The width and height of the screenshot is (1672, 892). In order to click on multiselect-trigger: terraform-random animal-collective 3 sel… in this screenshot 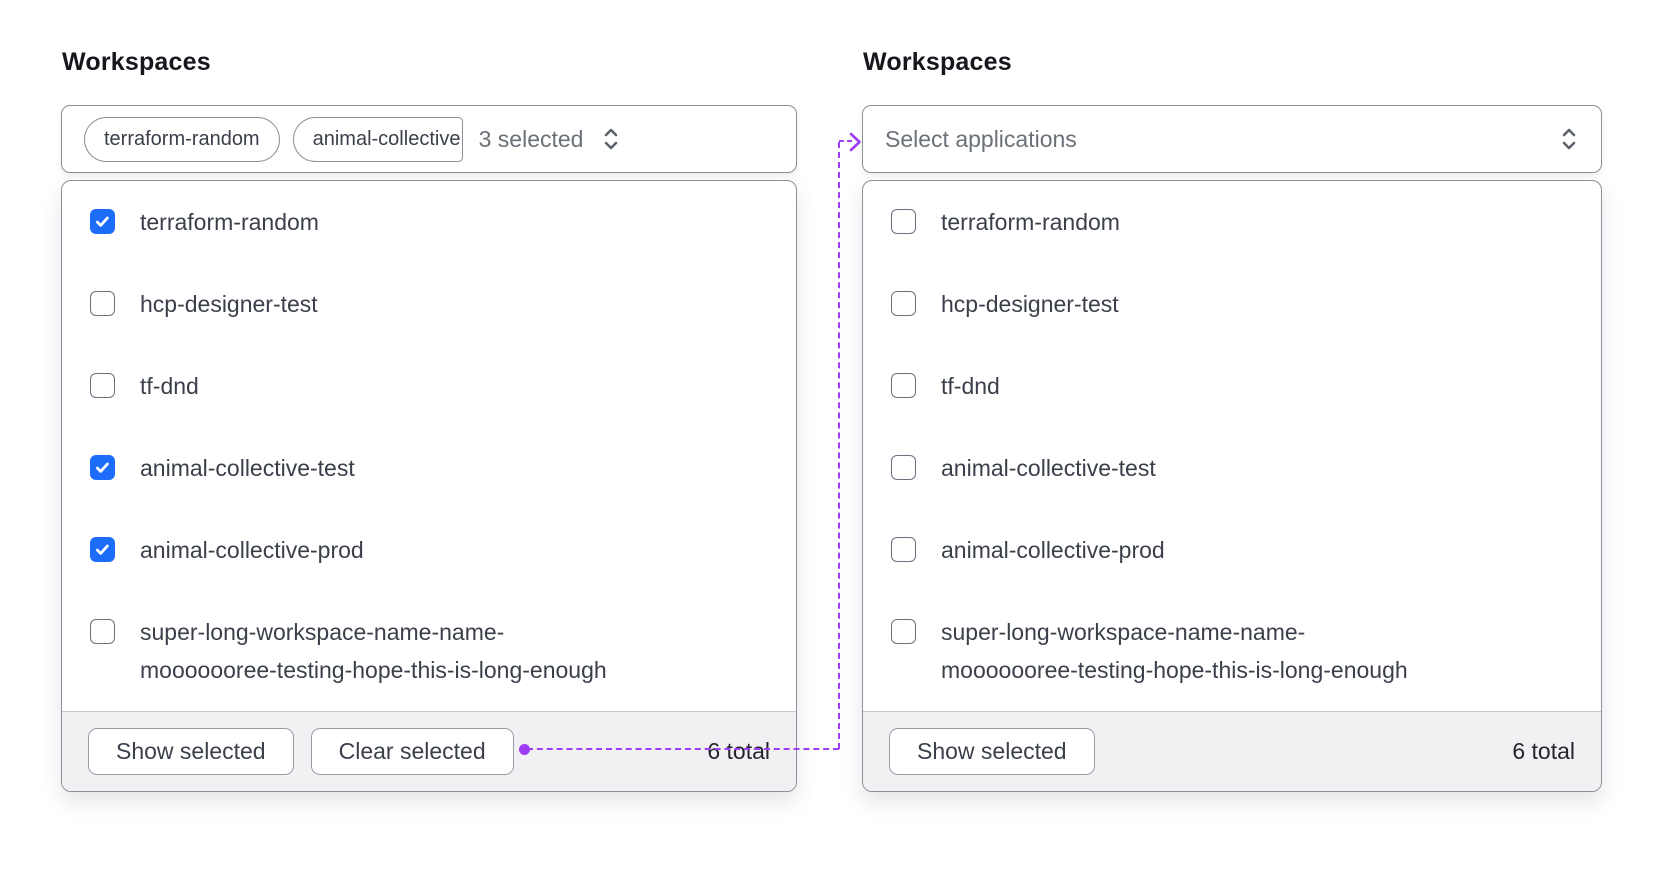, I will do `click(429, 139)`.